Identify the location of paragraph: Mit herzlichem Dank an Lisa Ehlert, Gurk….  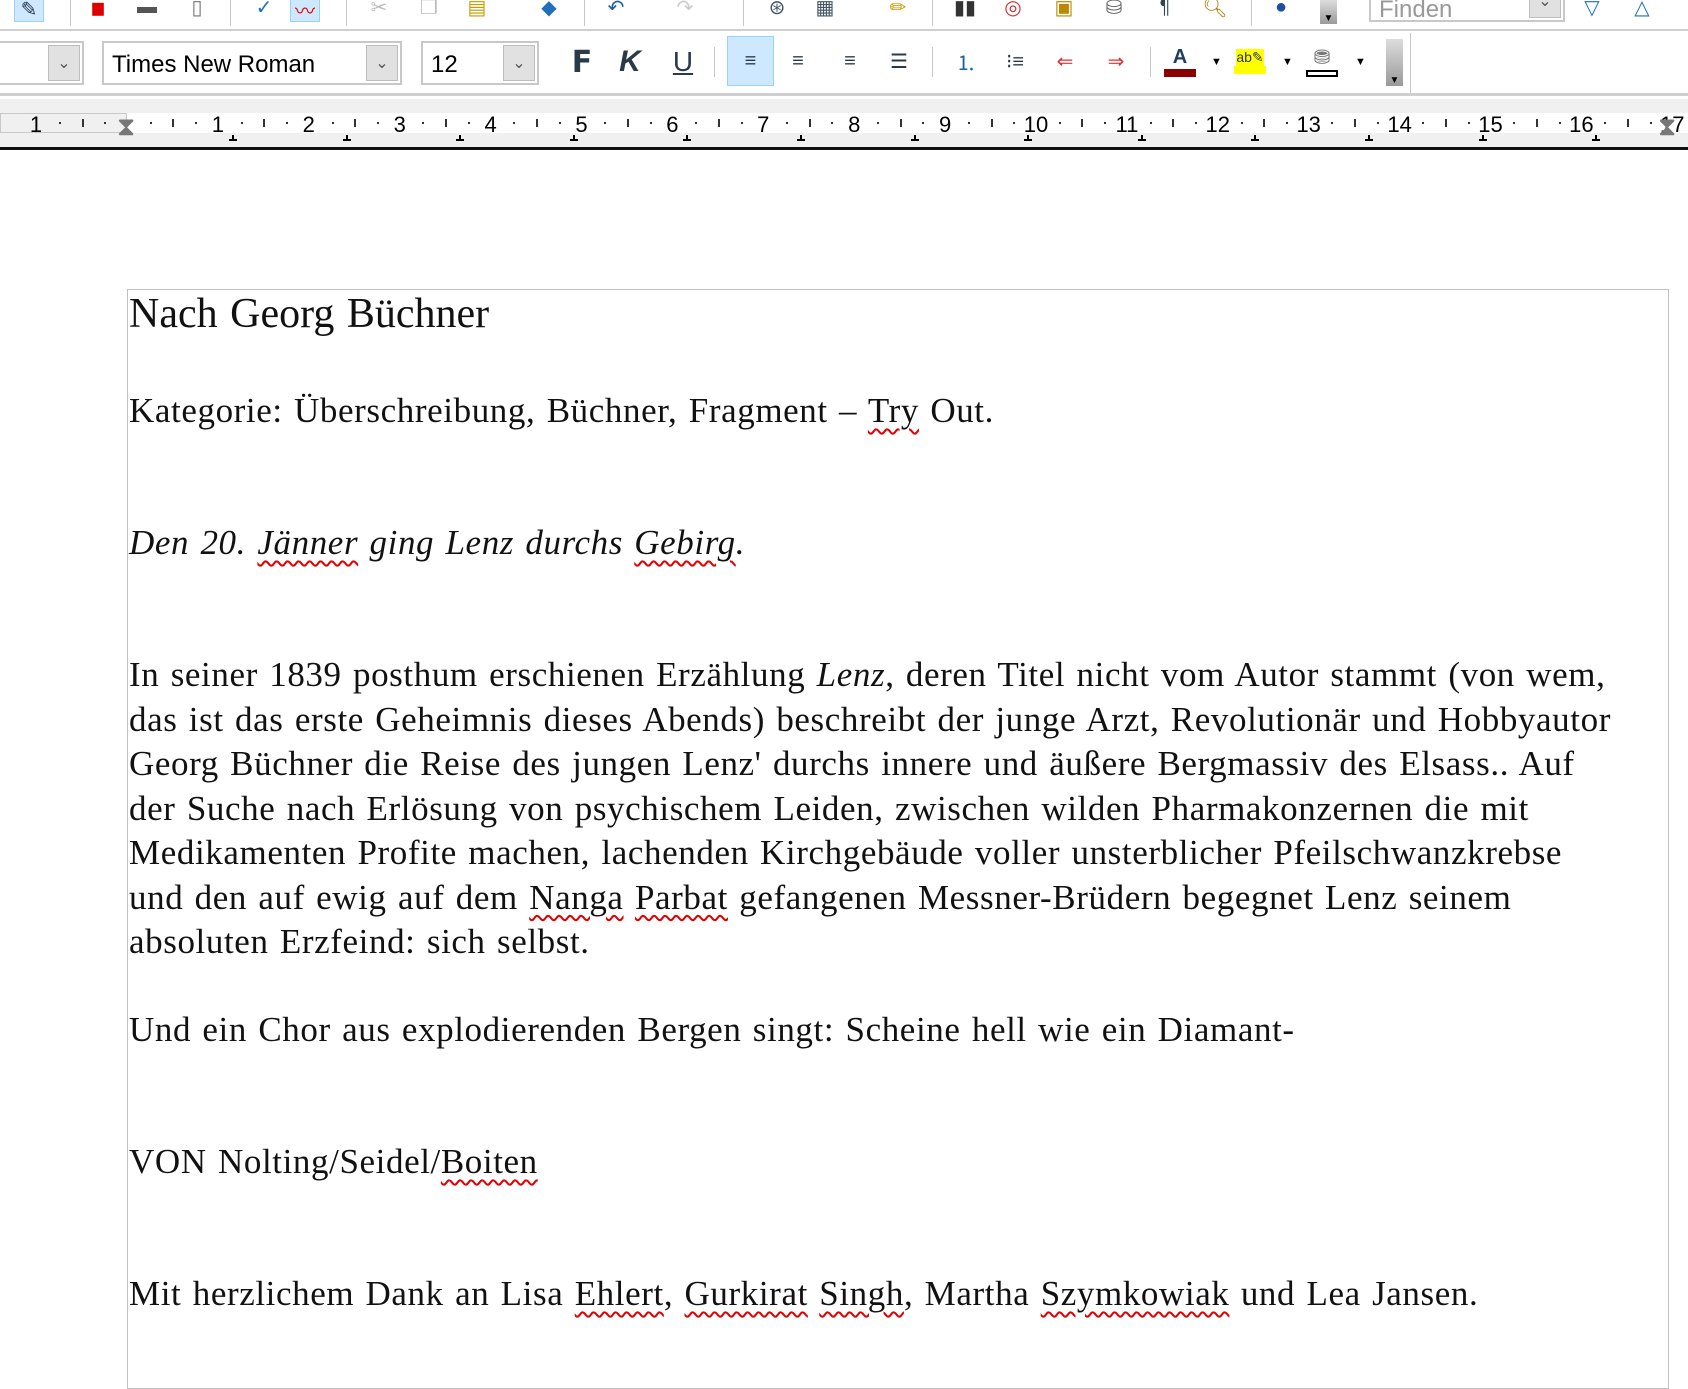
(803, 1294).